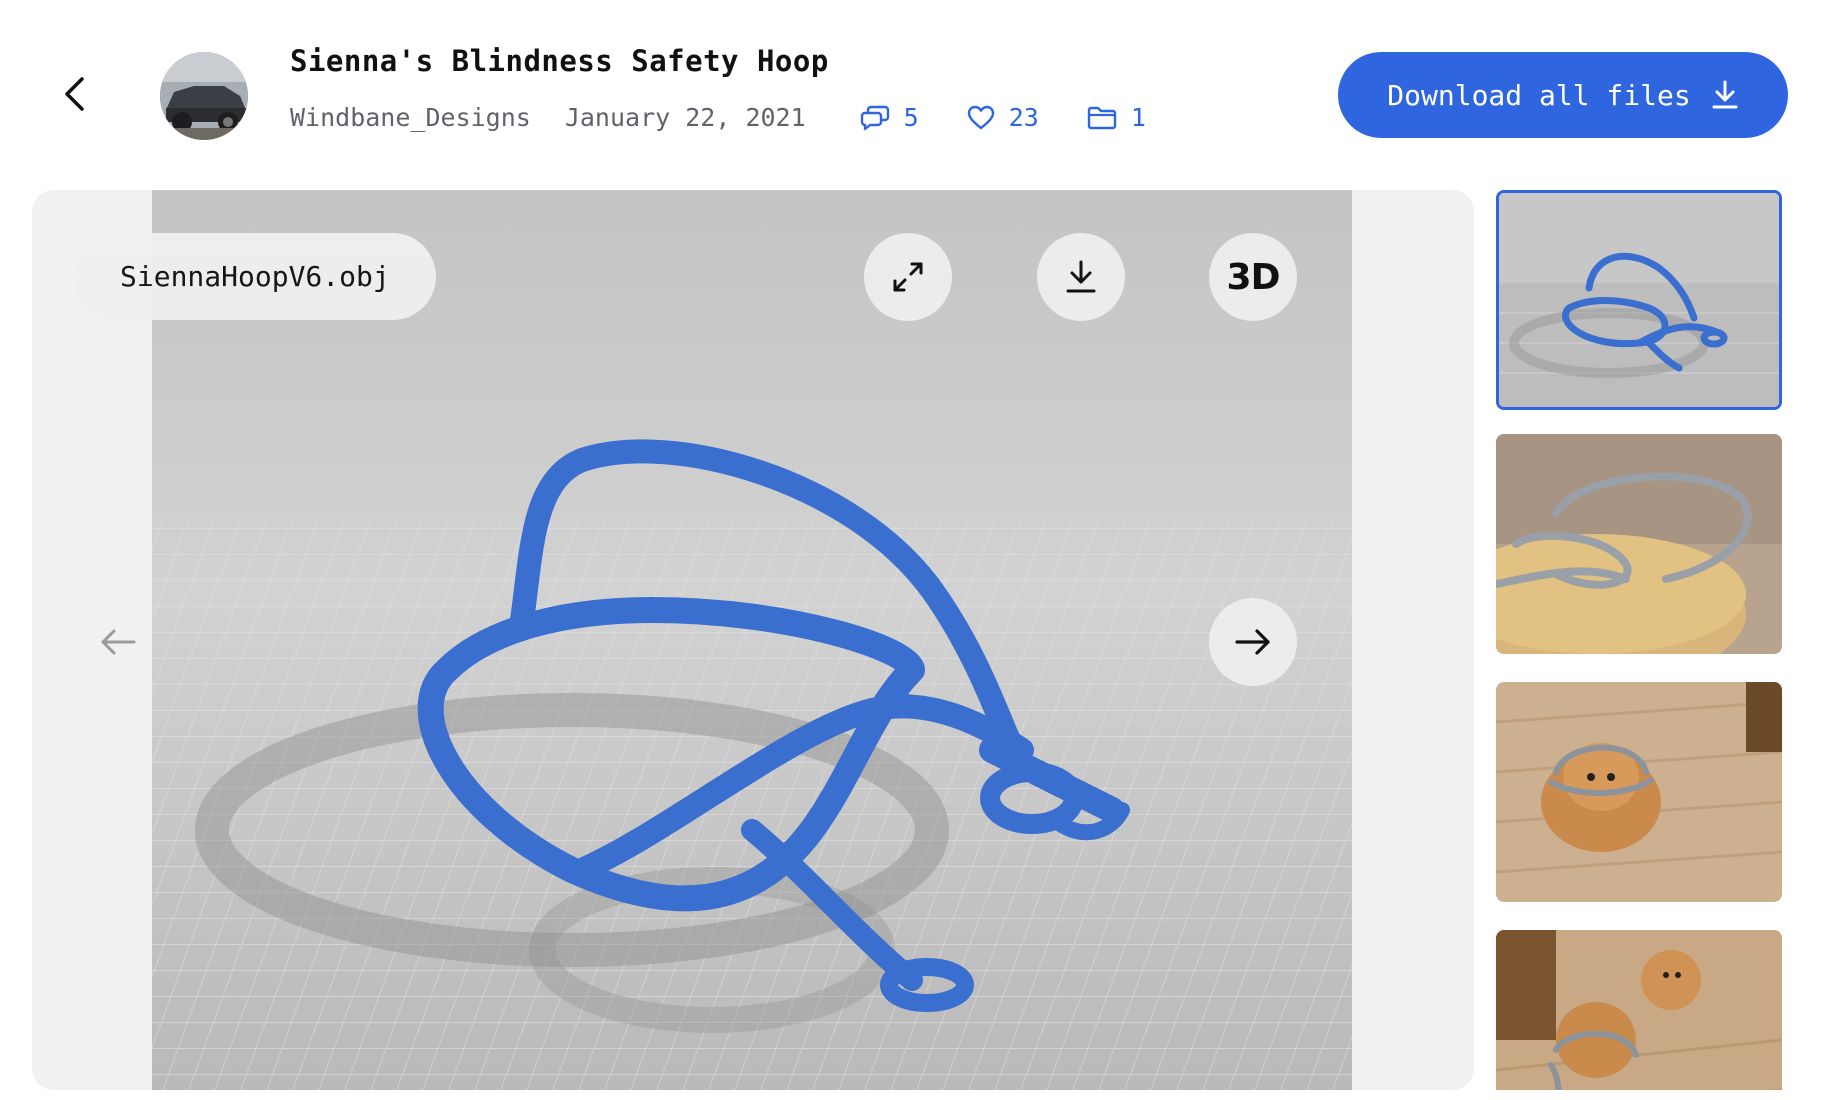  Describe the element at coordinates (204, 96) in the screenshot. I see `avatar` at that location.